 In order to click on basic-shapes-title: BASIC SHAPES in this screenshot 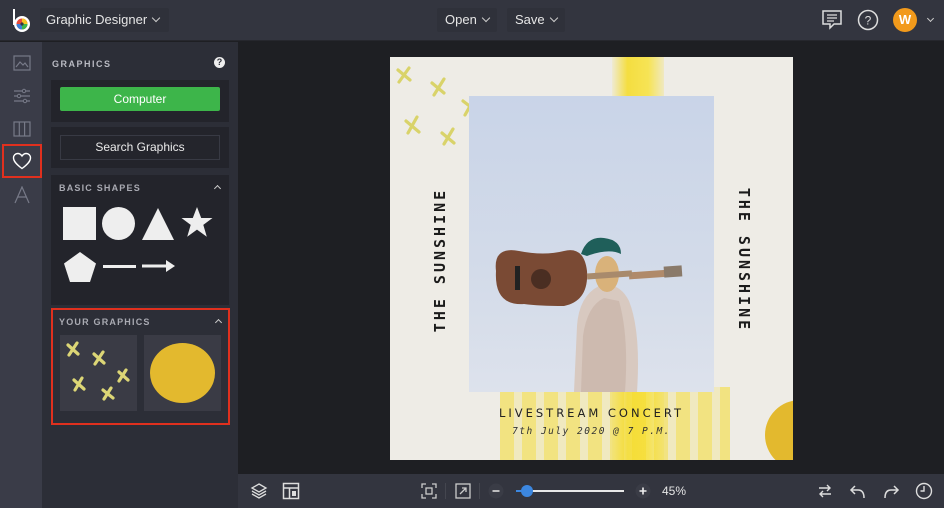, I will do `click(100, 188)`.